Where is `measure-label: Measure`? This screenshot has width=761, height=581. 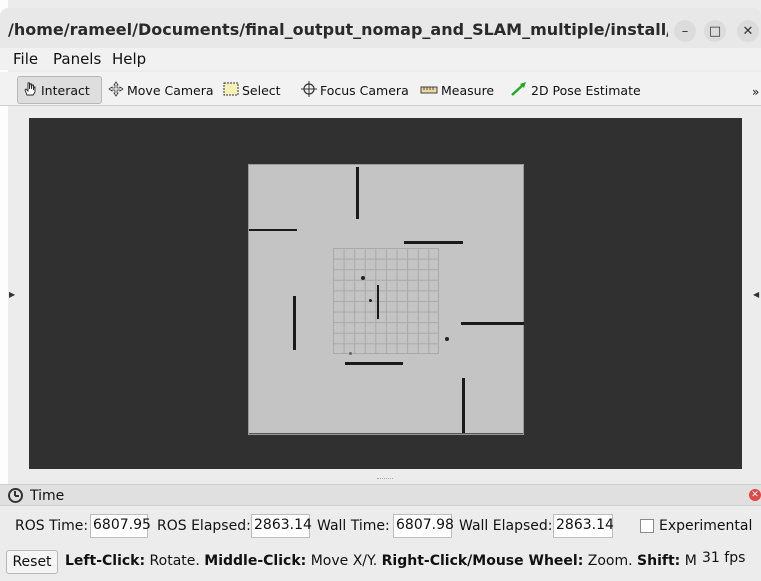
measure-label: Measure is located at coordinates (468, 90).